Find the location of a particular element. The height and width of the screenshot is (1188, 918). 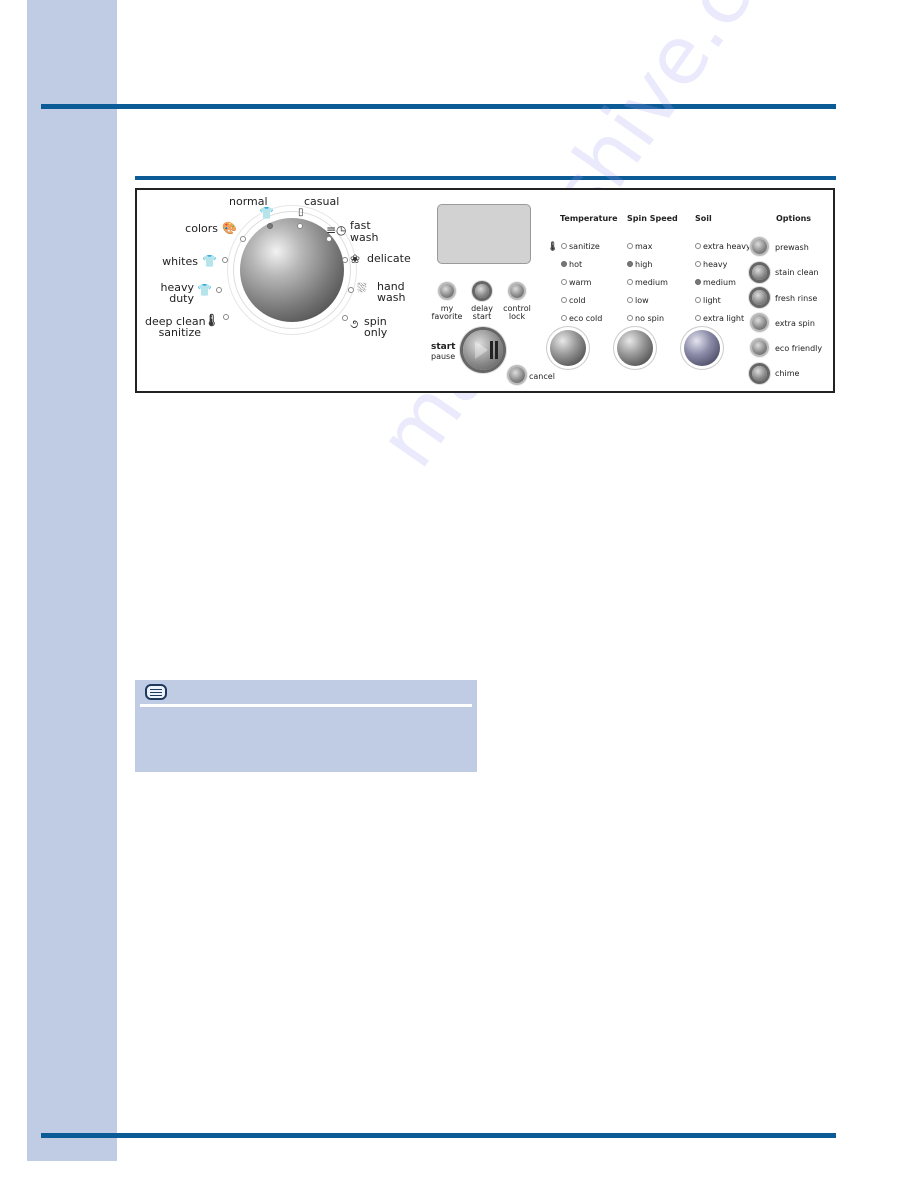

lcd-display is located at coordinates (484, 234).